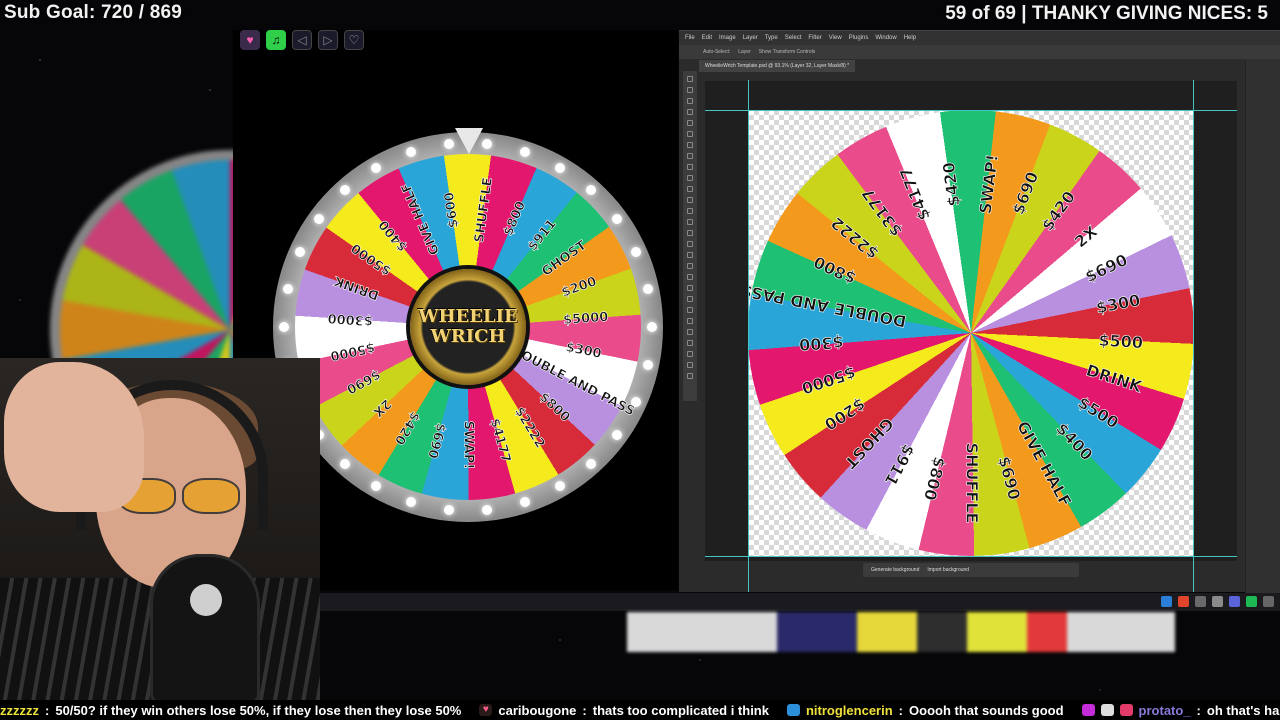  Describe the element at coordinates (1126, 710) in the screenshot. I see `gift-badge-icon` at that location.